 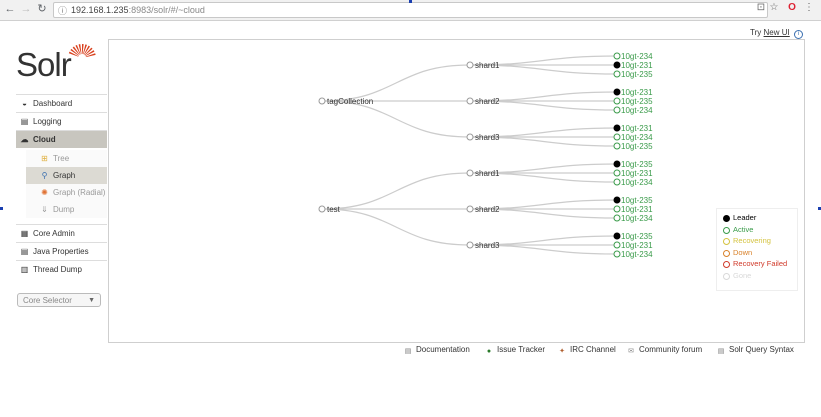 What do you see at coordinates (777, 32) in the screenshot?
I see `new-ui-link: New UI` at bounding box center [777, 32].